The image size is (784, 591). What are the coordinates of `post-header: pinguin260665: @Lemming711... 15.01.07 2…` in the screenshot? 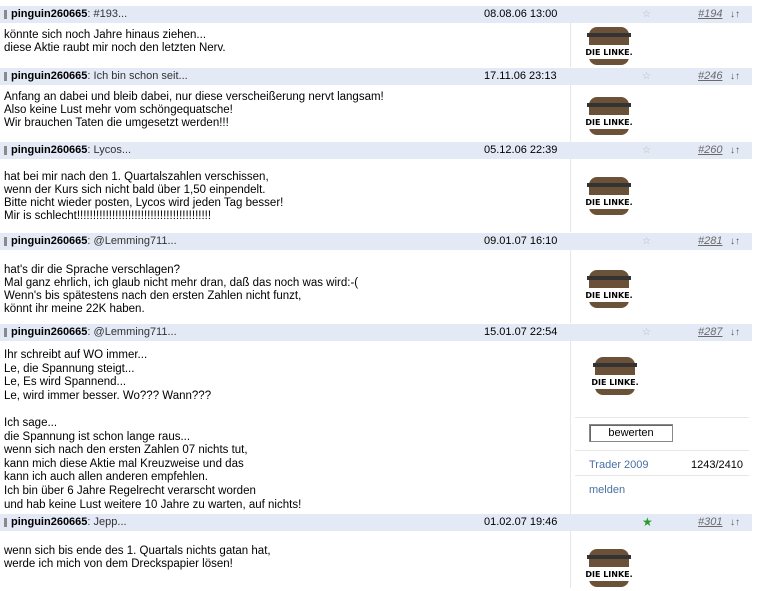 It's located at (376, 332).